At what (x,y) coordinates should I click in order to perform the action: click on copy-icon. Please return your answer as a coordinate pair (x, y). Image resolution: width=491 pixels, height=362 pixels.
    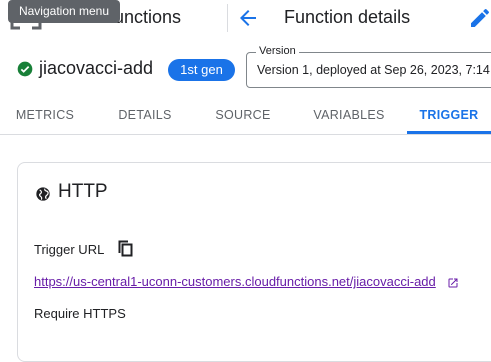
    Looking at the image, I should click on (125, 248).